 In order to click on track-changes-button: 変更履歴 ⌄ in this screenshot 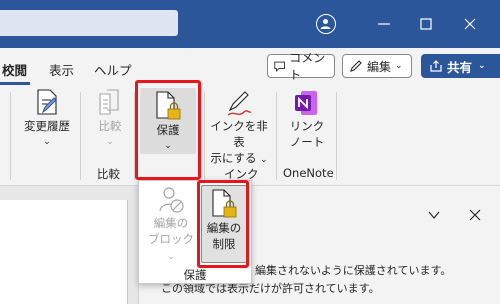, I will do `click(47, 119)`.